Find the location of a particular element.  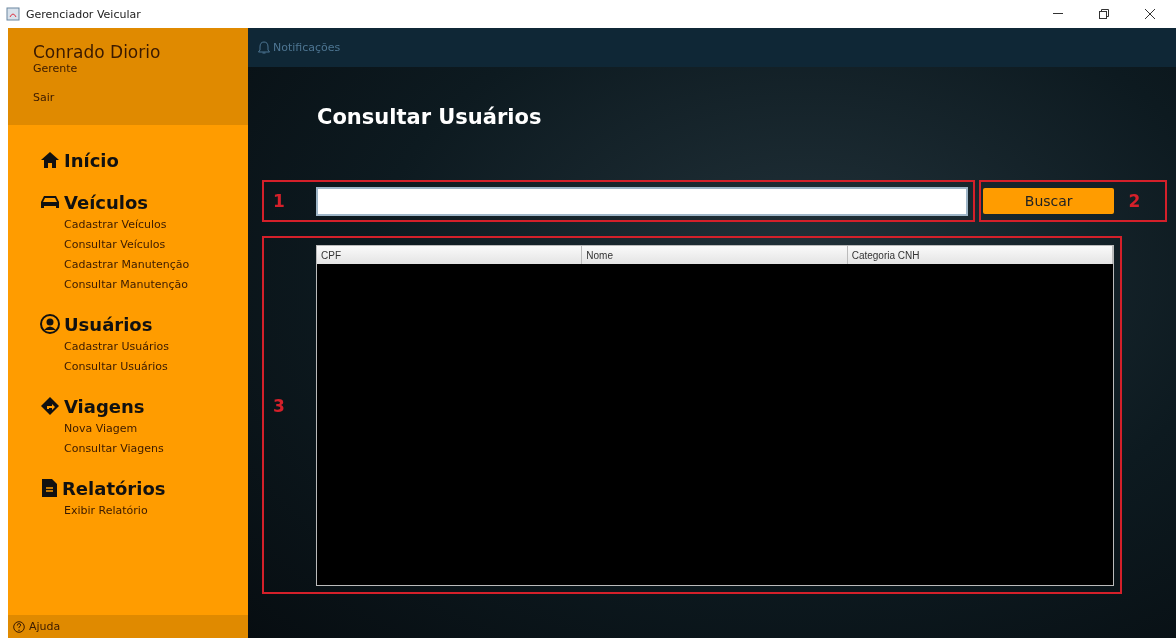

help-icon is located at coordinates (19, 626).